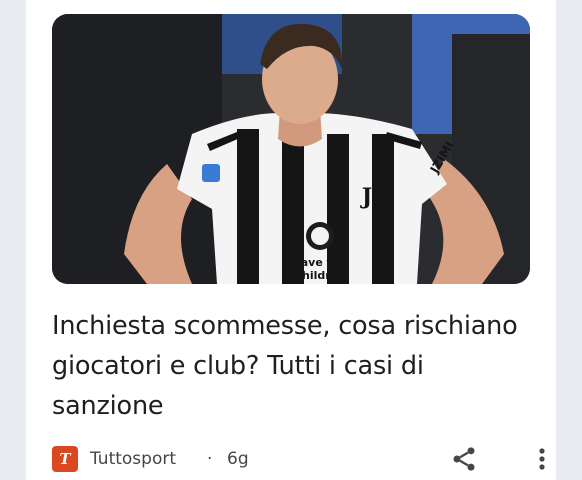 The height and width of the screenshot is (480, 582). Describe the element at coordinates (320, 275) in the screenshot. I see `svg-text: Children` at that location.